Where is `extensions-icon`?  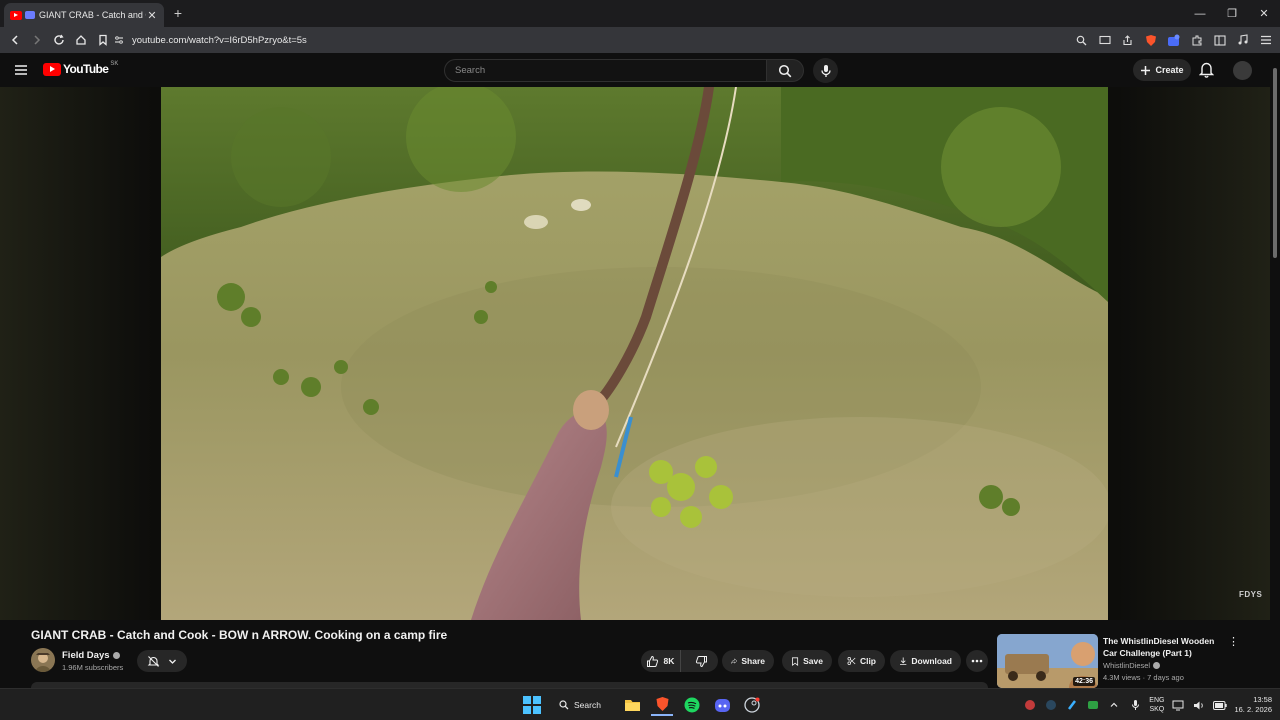 extensions-icon is located at coordinates (1196, 40).